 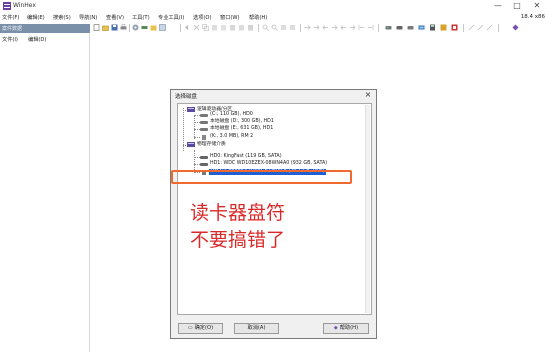 What do you see at coordinates (162, 27) in the screenshot?
I see `properties-icon` at bounding box center [162, 27].